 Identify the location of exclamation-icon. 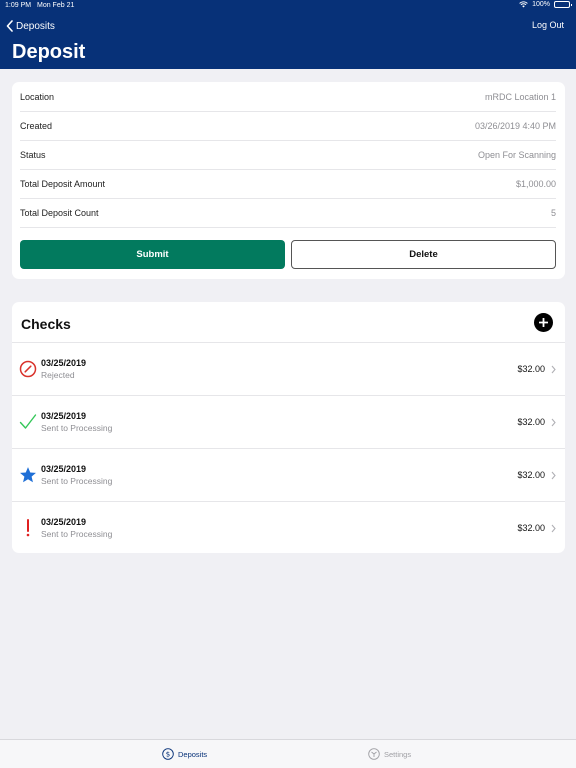
(28, 528).